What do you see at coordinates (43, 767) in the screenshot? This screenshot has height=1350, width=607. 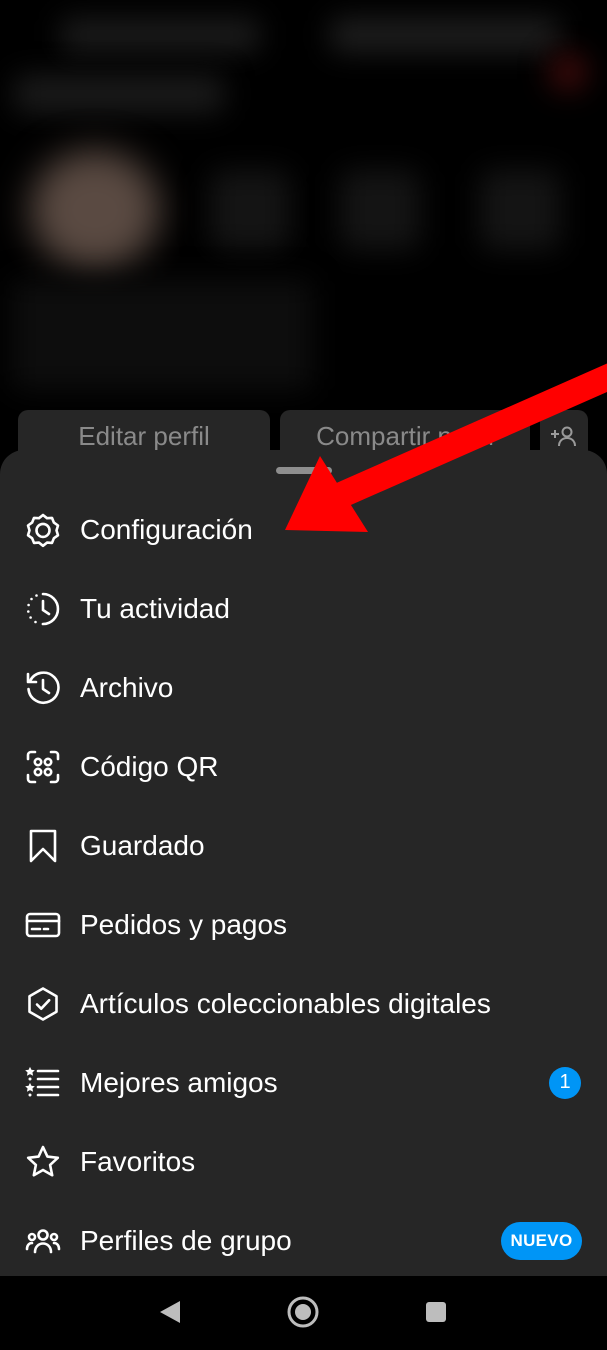 I see `qr-code-icon` at bounding box center [43, 767].